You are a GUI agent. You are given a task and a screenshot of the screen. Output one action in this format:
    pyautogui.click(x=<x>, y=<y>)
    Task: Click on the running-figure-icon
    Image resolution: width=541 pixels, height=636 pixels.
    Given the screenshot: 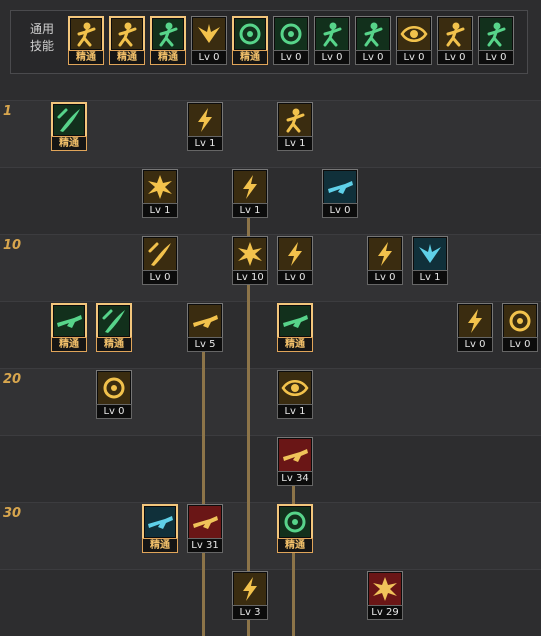 What is the action you would take?
    pyautogui.click(x=168, y=34)
    